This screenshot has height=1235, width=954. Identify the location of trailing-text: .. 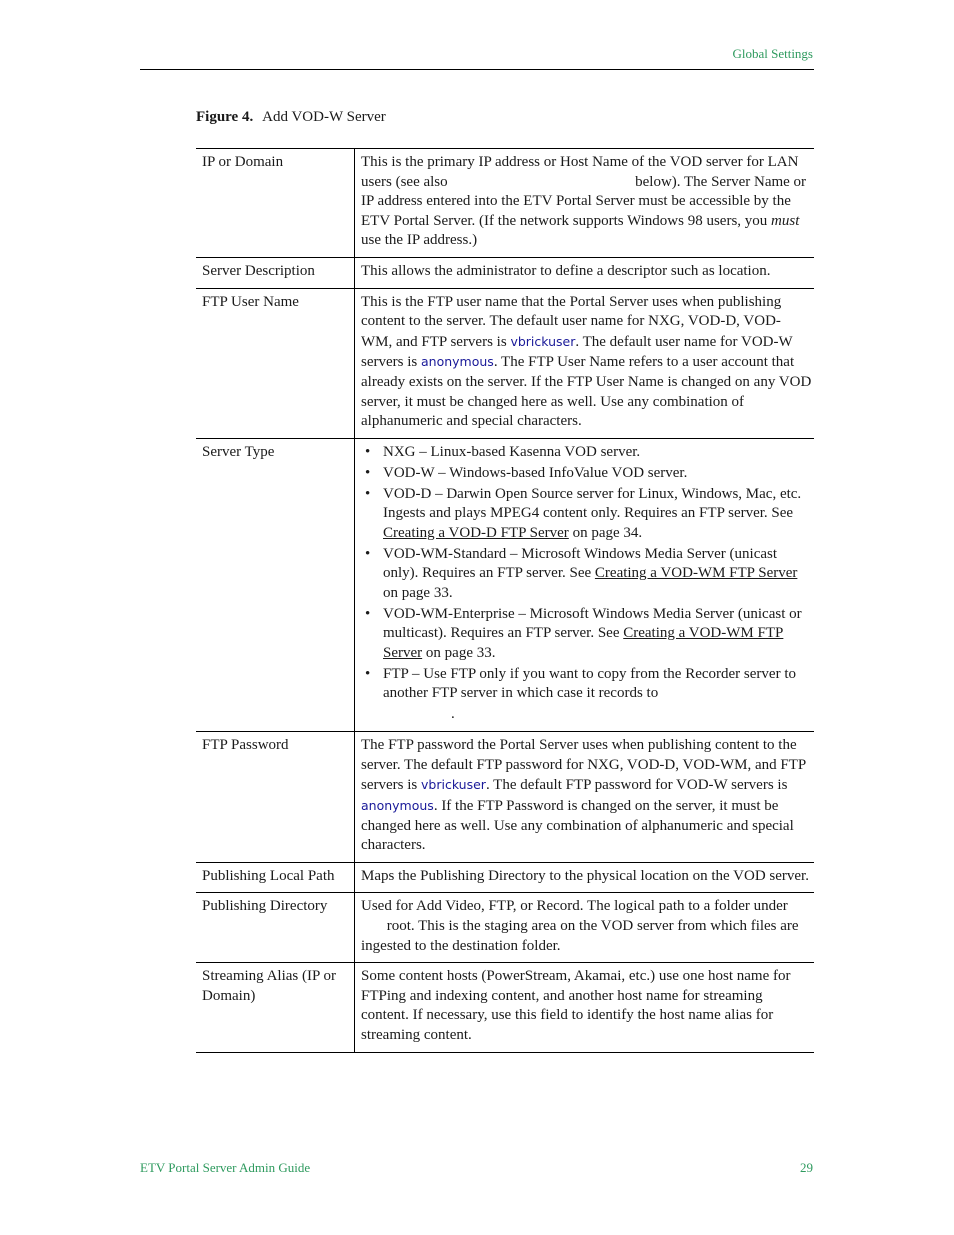
(586, 715).